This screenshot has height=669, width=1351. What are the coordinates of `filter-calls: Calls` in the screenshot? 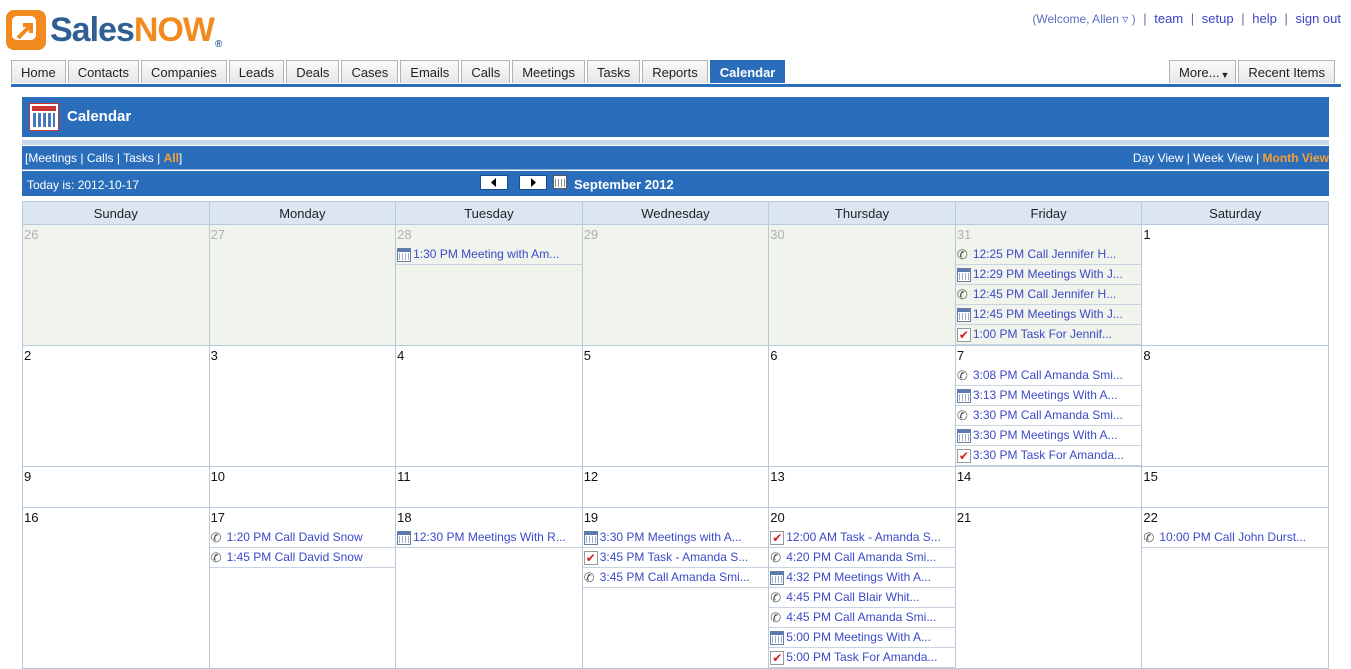 It's located at (100, 158).